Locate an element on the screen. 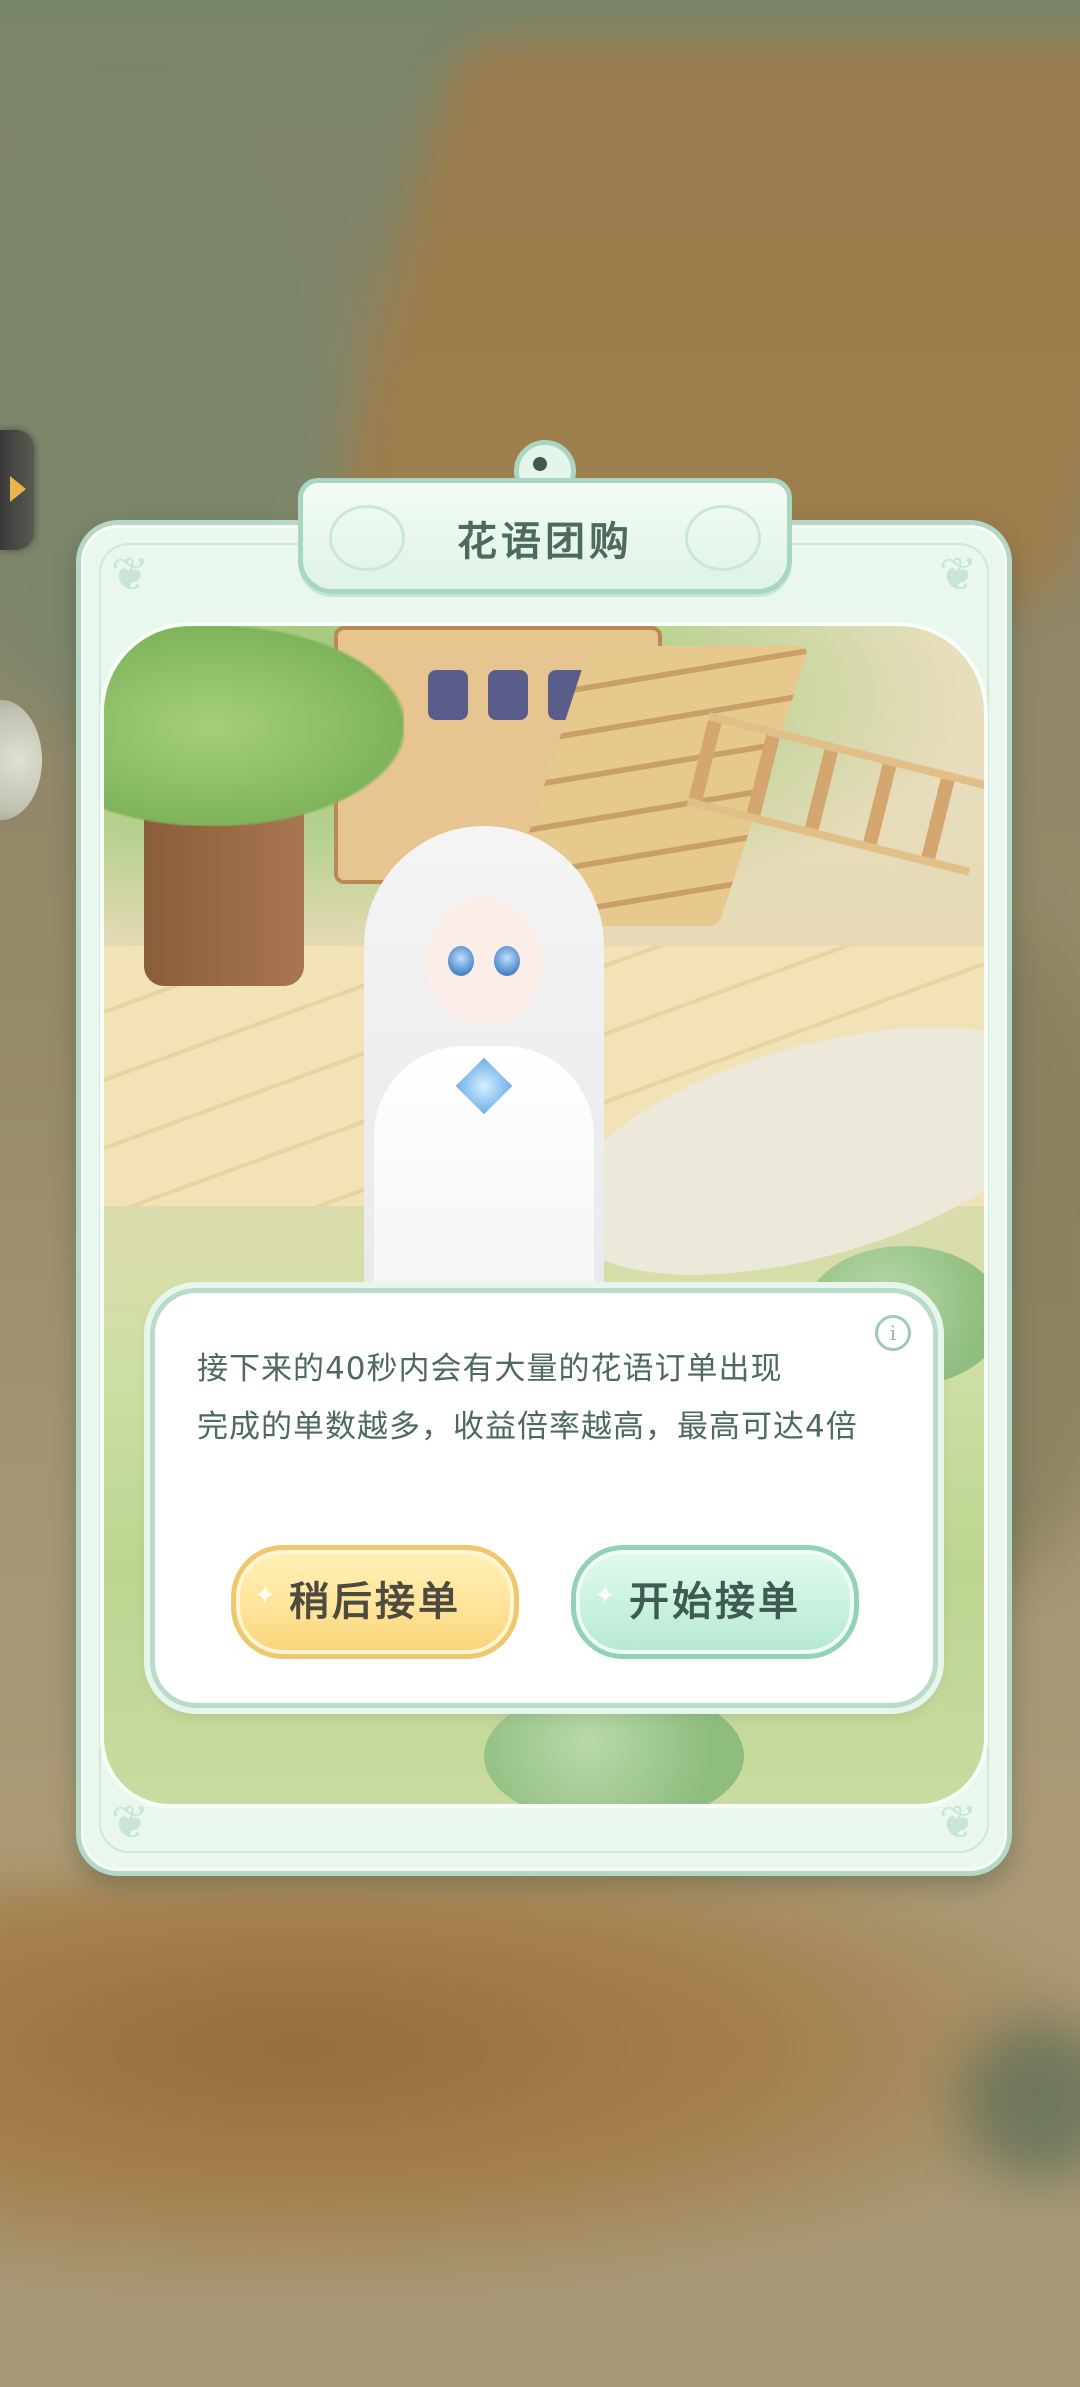  illustration-tree-canopy is located at coordinates (254, 726).